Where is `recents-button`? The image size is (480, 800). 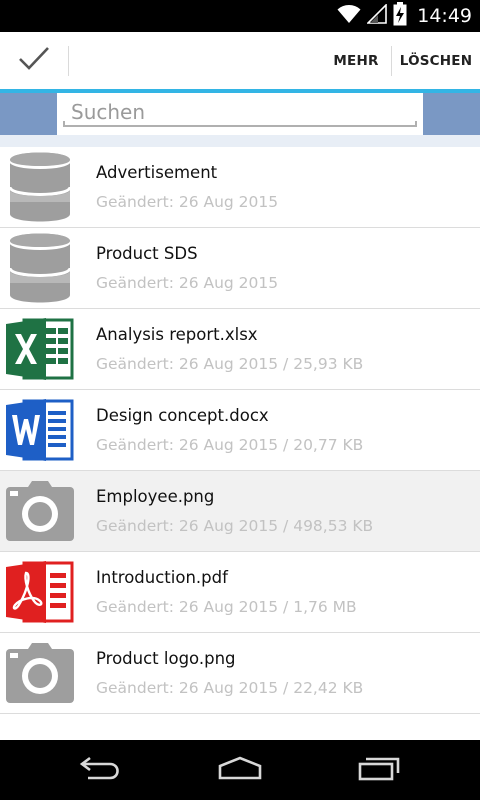
recents-button is located at coordinates (380, 770).